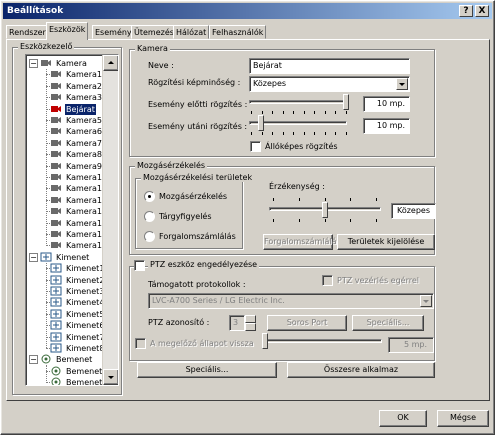 The height and width of the screenshot is (435, 495). I want to click on tree-item-label: Kamera6, so click(84, 131).